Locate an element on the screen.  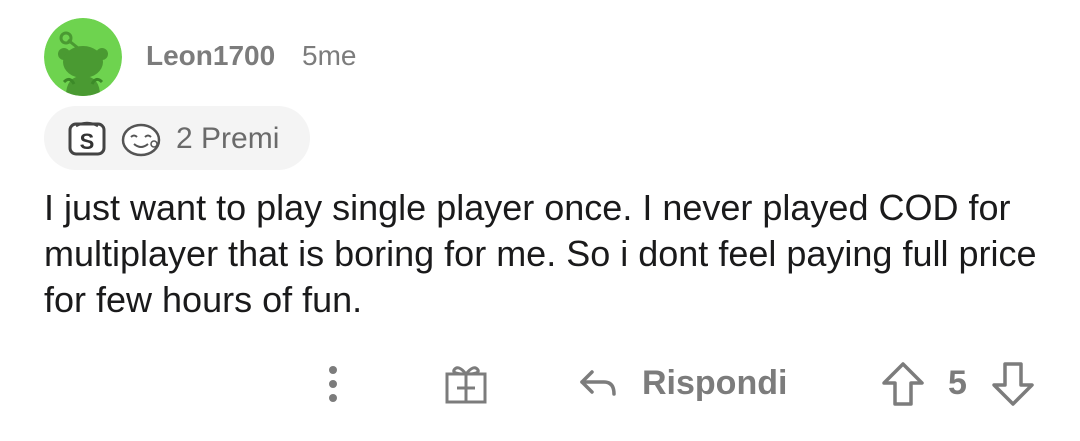
comment-action-bar: Rispondi 5 is located at coordinates (540, 383).